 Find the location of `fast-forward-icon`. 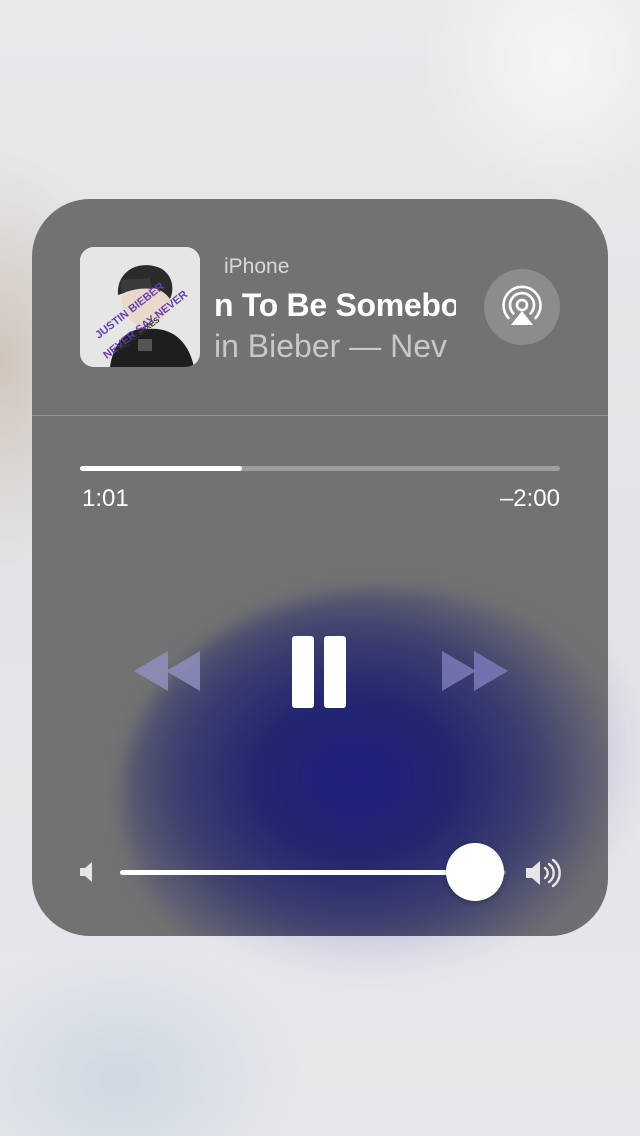

fast-forward-icon is located at coordinates (475, 671).